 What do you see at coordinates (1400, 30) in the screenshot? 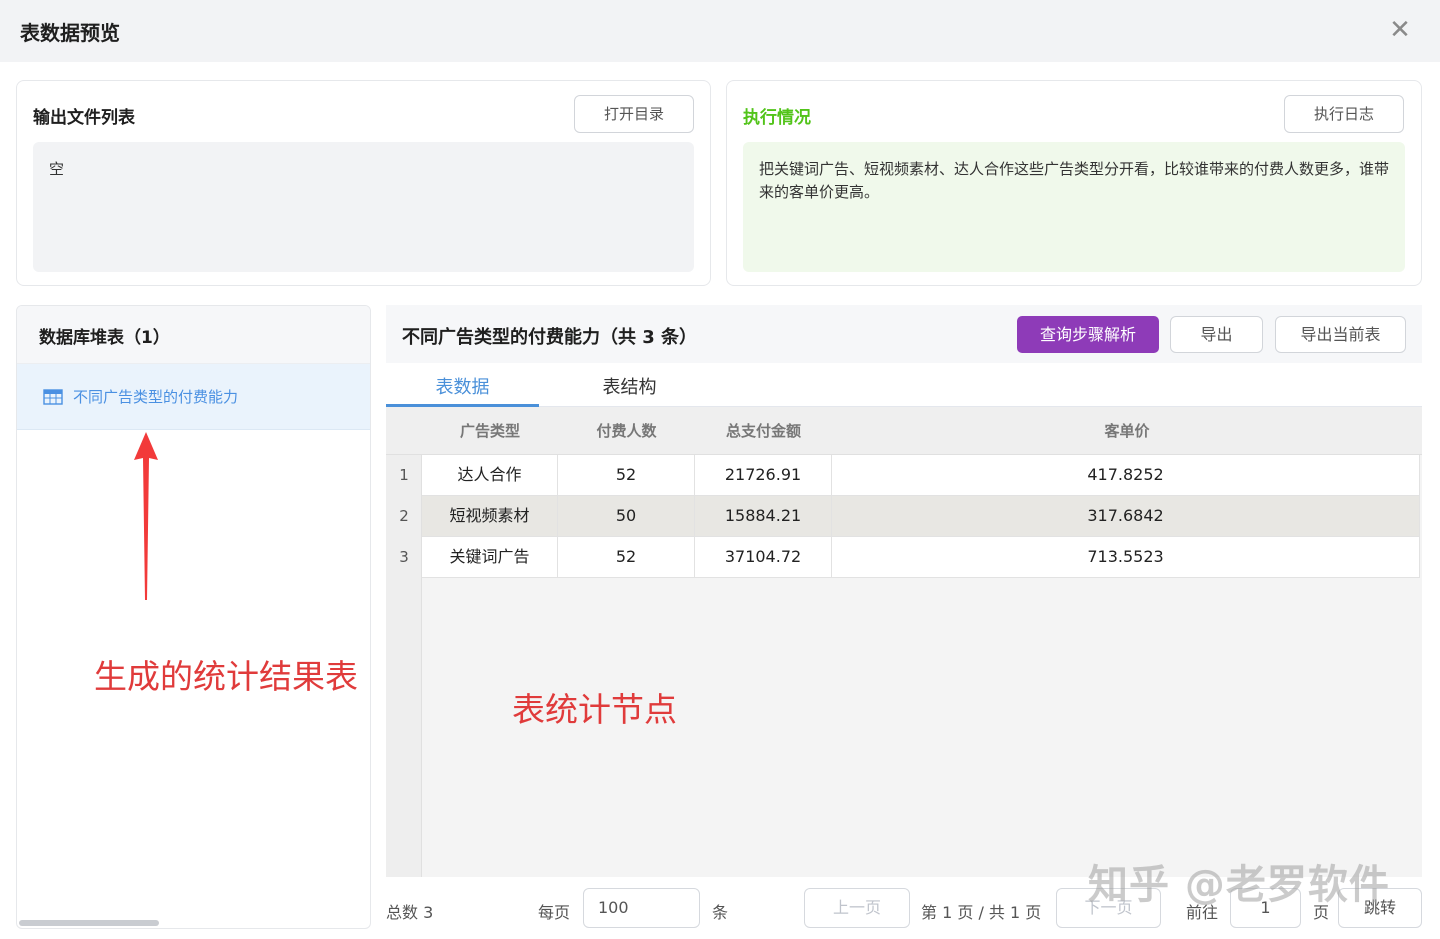
I see `close-icon: ✕` at bounding box center [1400, 30].